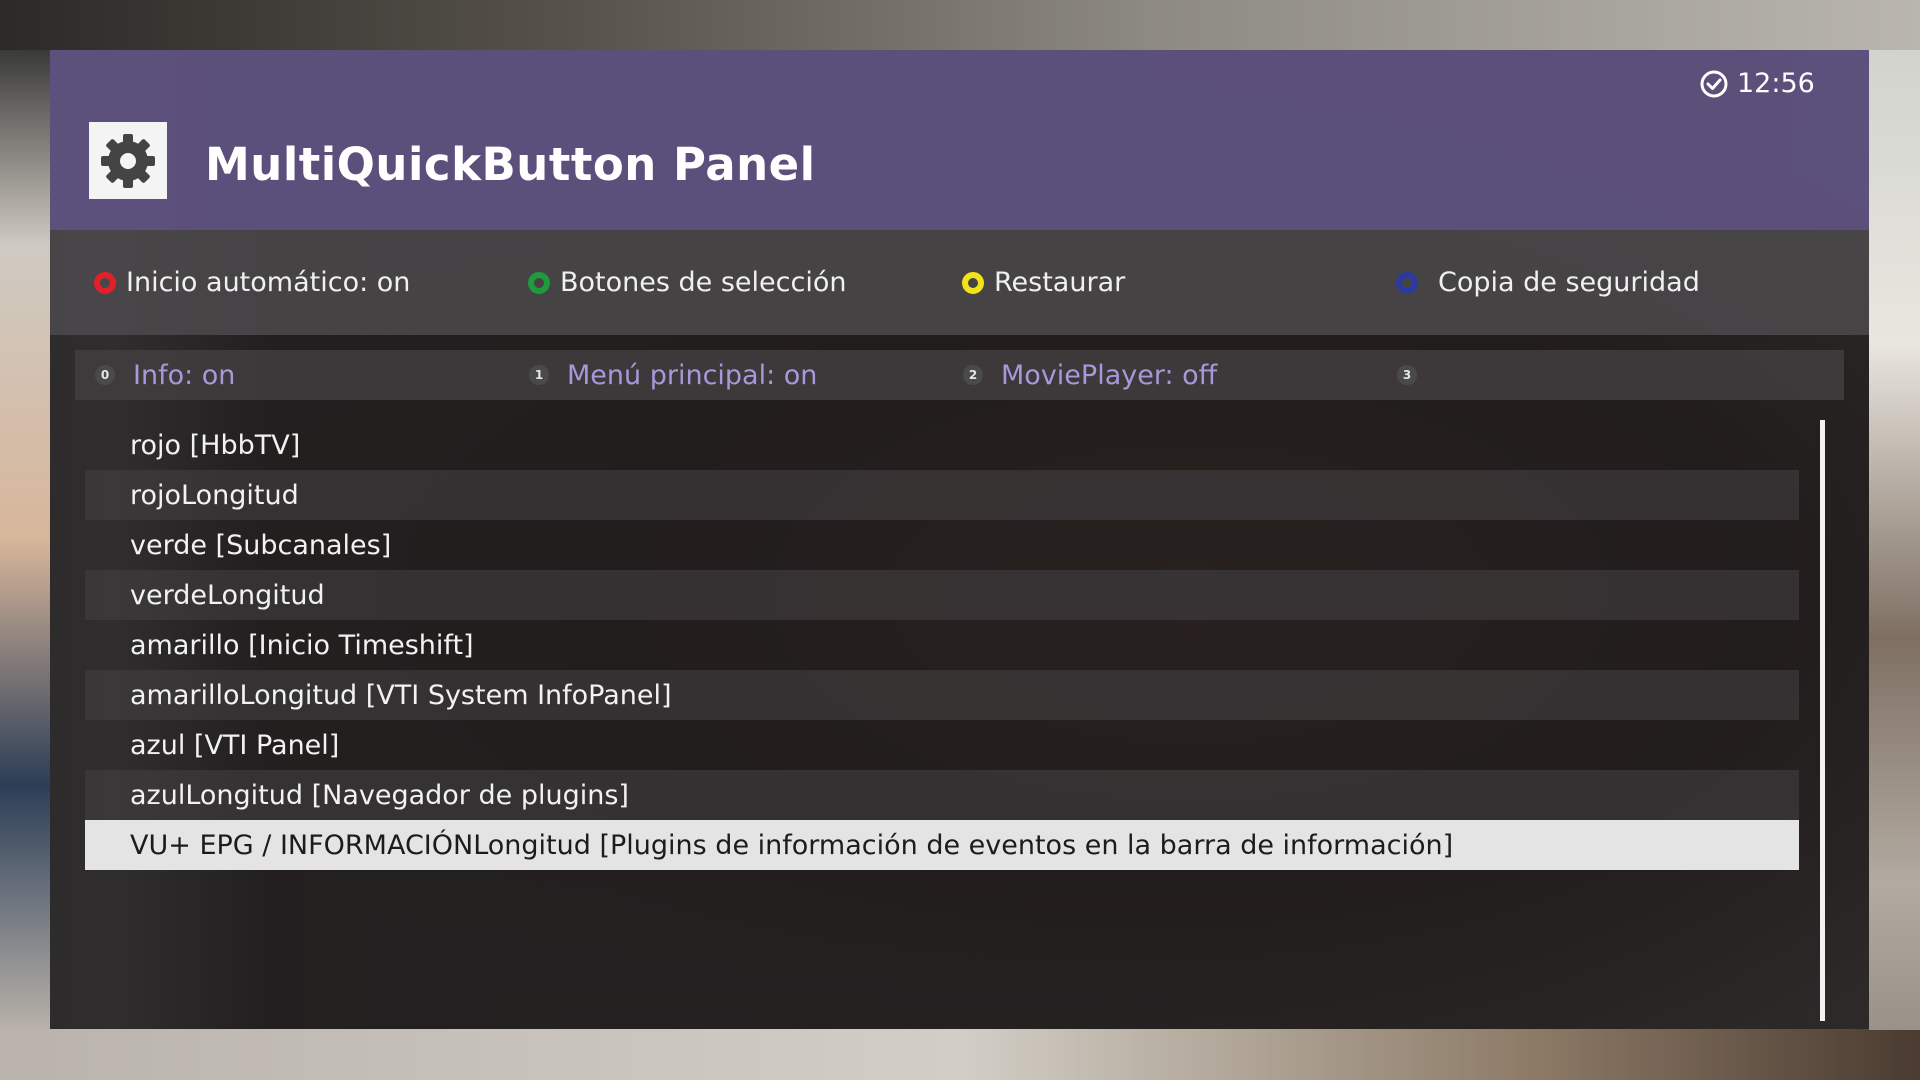 This screenshot has width=1920, height=1080. Describe the element at coordinates (1569, 282) in the screenshot. I see `blue-button-label: Copia de seguridad` at that location.